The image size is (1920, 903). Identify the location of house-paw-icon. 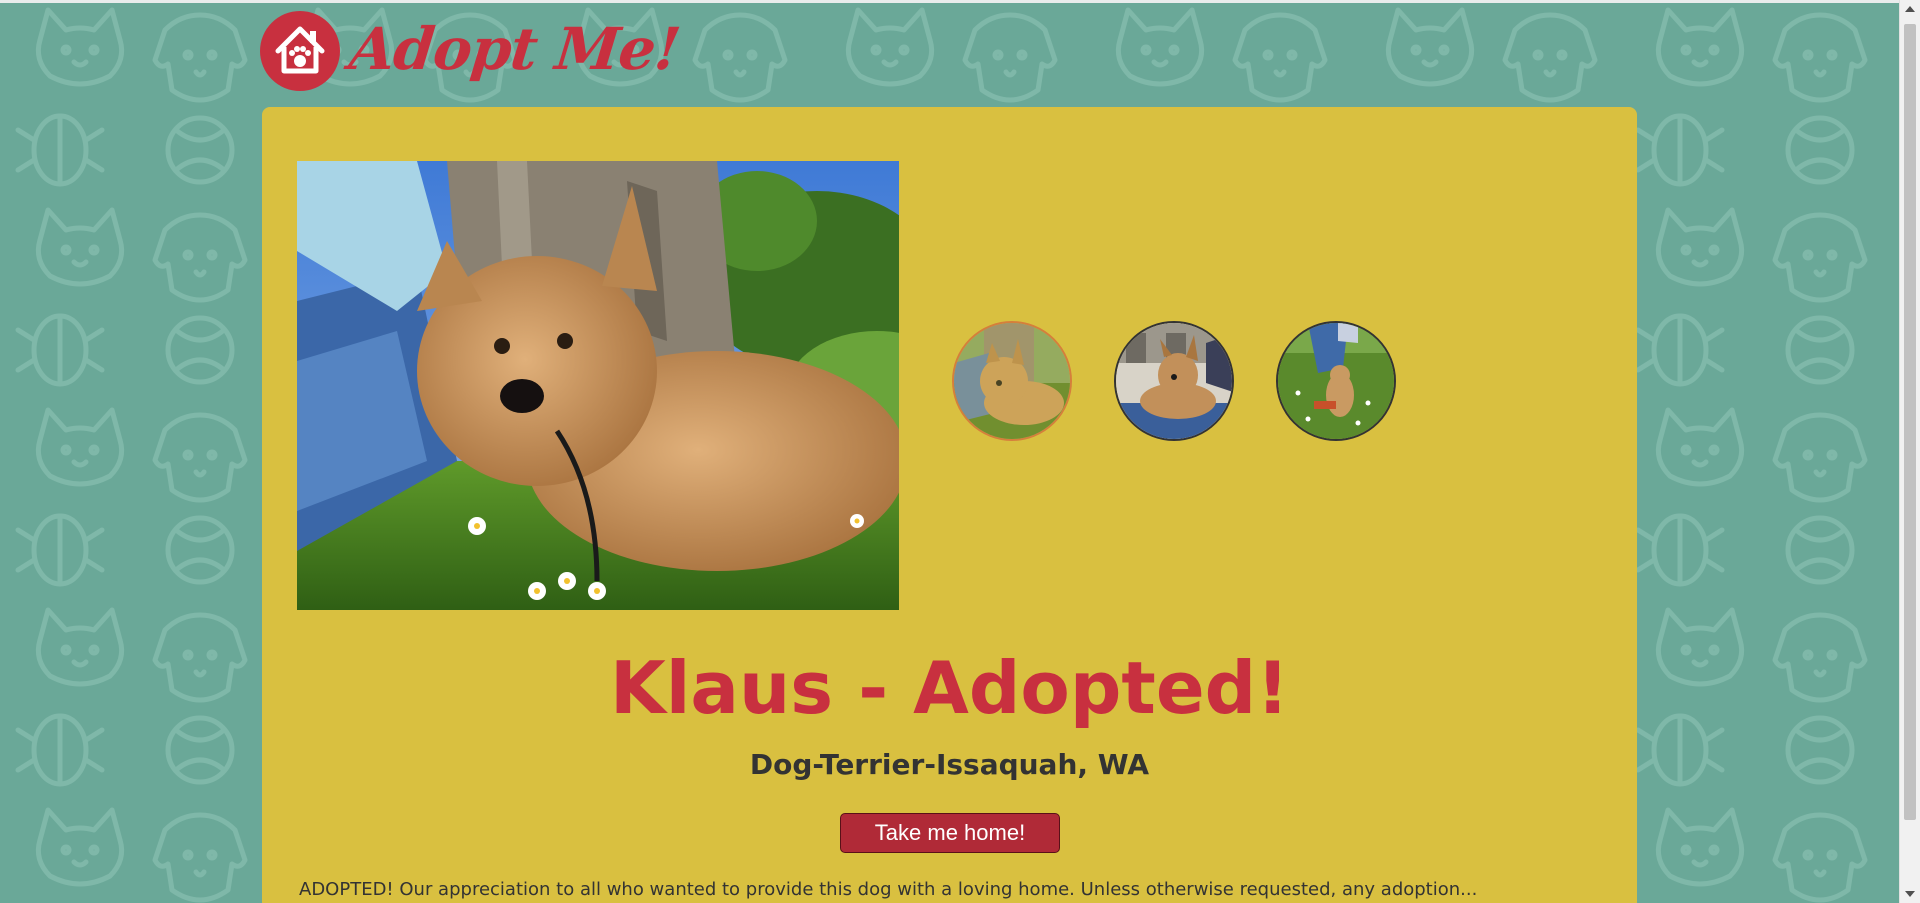
(300, 51).